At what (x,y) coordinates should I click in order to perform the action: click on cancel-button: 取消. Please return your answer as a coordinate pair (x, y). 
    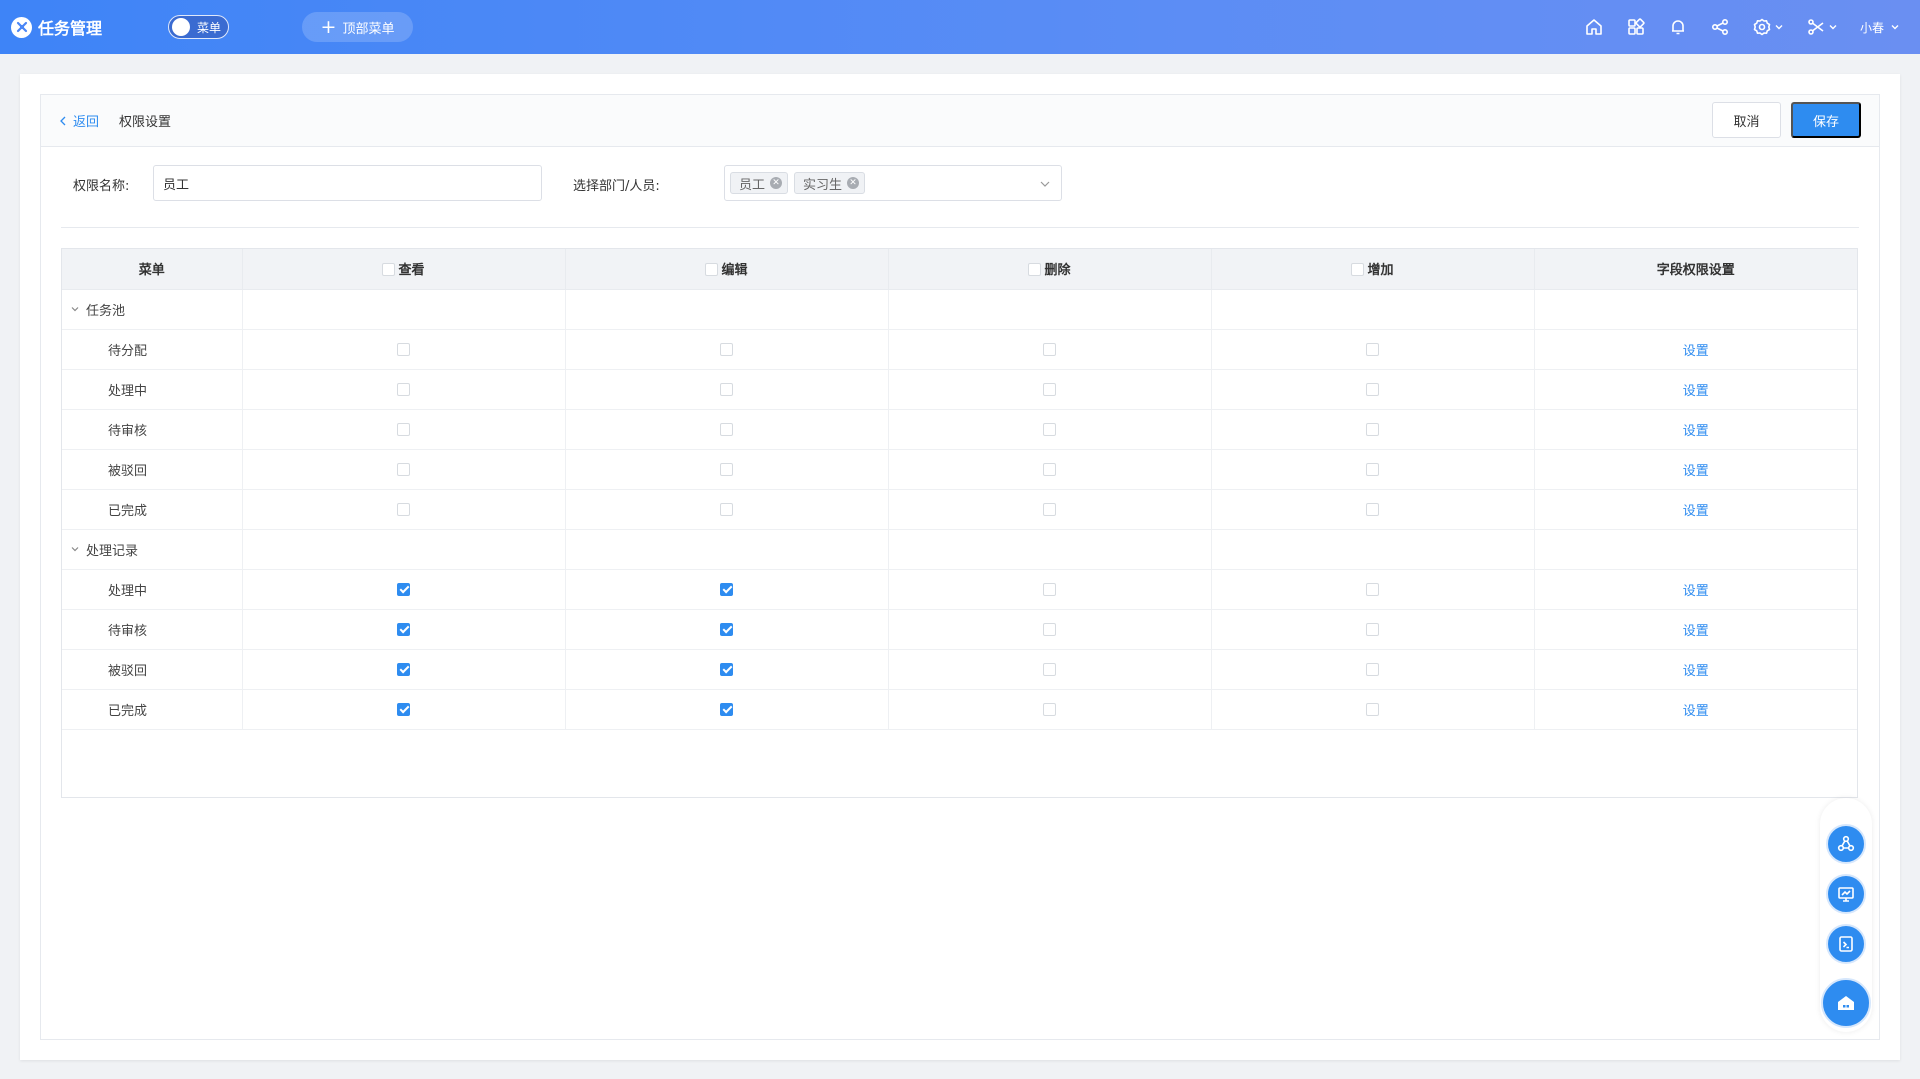
    Looking at the image, I should click on (1746, 120).